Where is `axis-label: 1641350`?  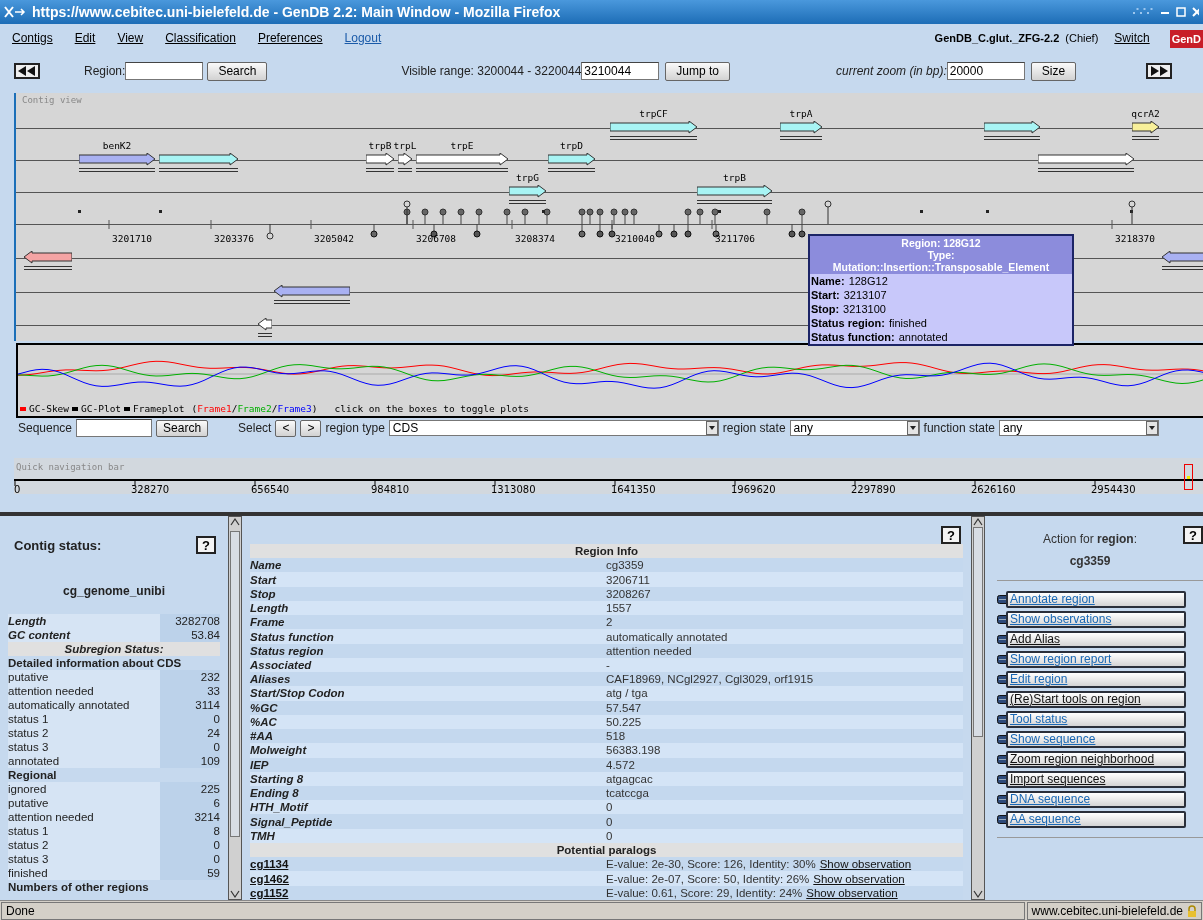
axis-label: 1641350 is located at coordinates (633, 489).